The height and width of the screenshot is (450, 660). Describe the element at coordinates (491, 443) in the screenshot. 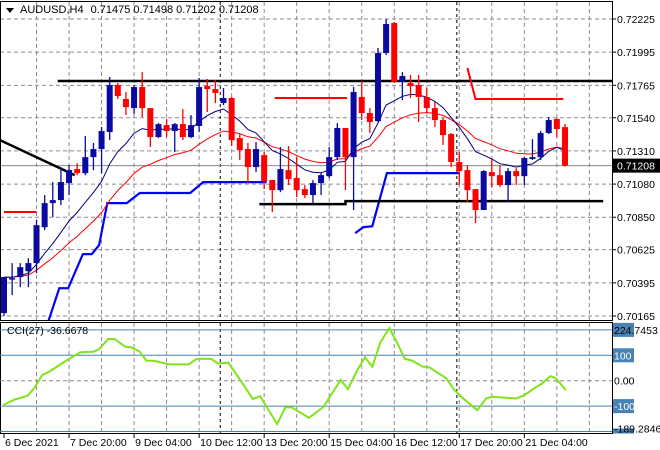

I see `time-axis-label: 17 Dec 20:00` at that location.